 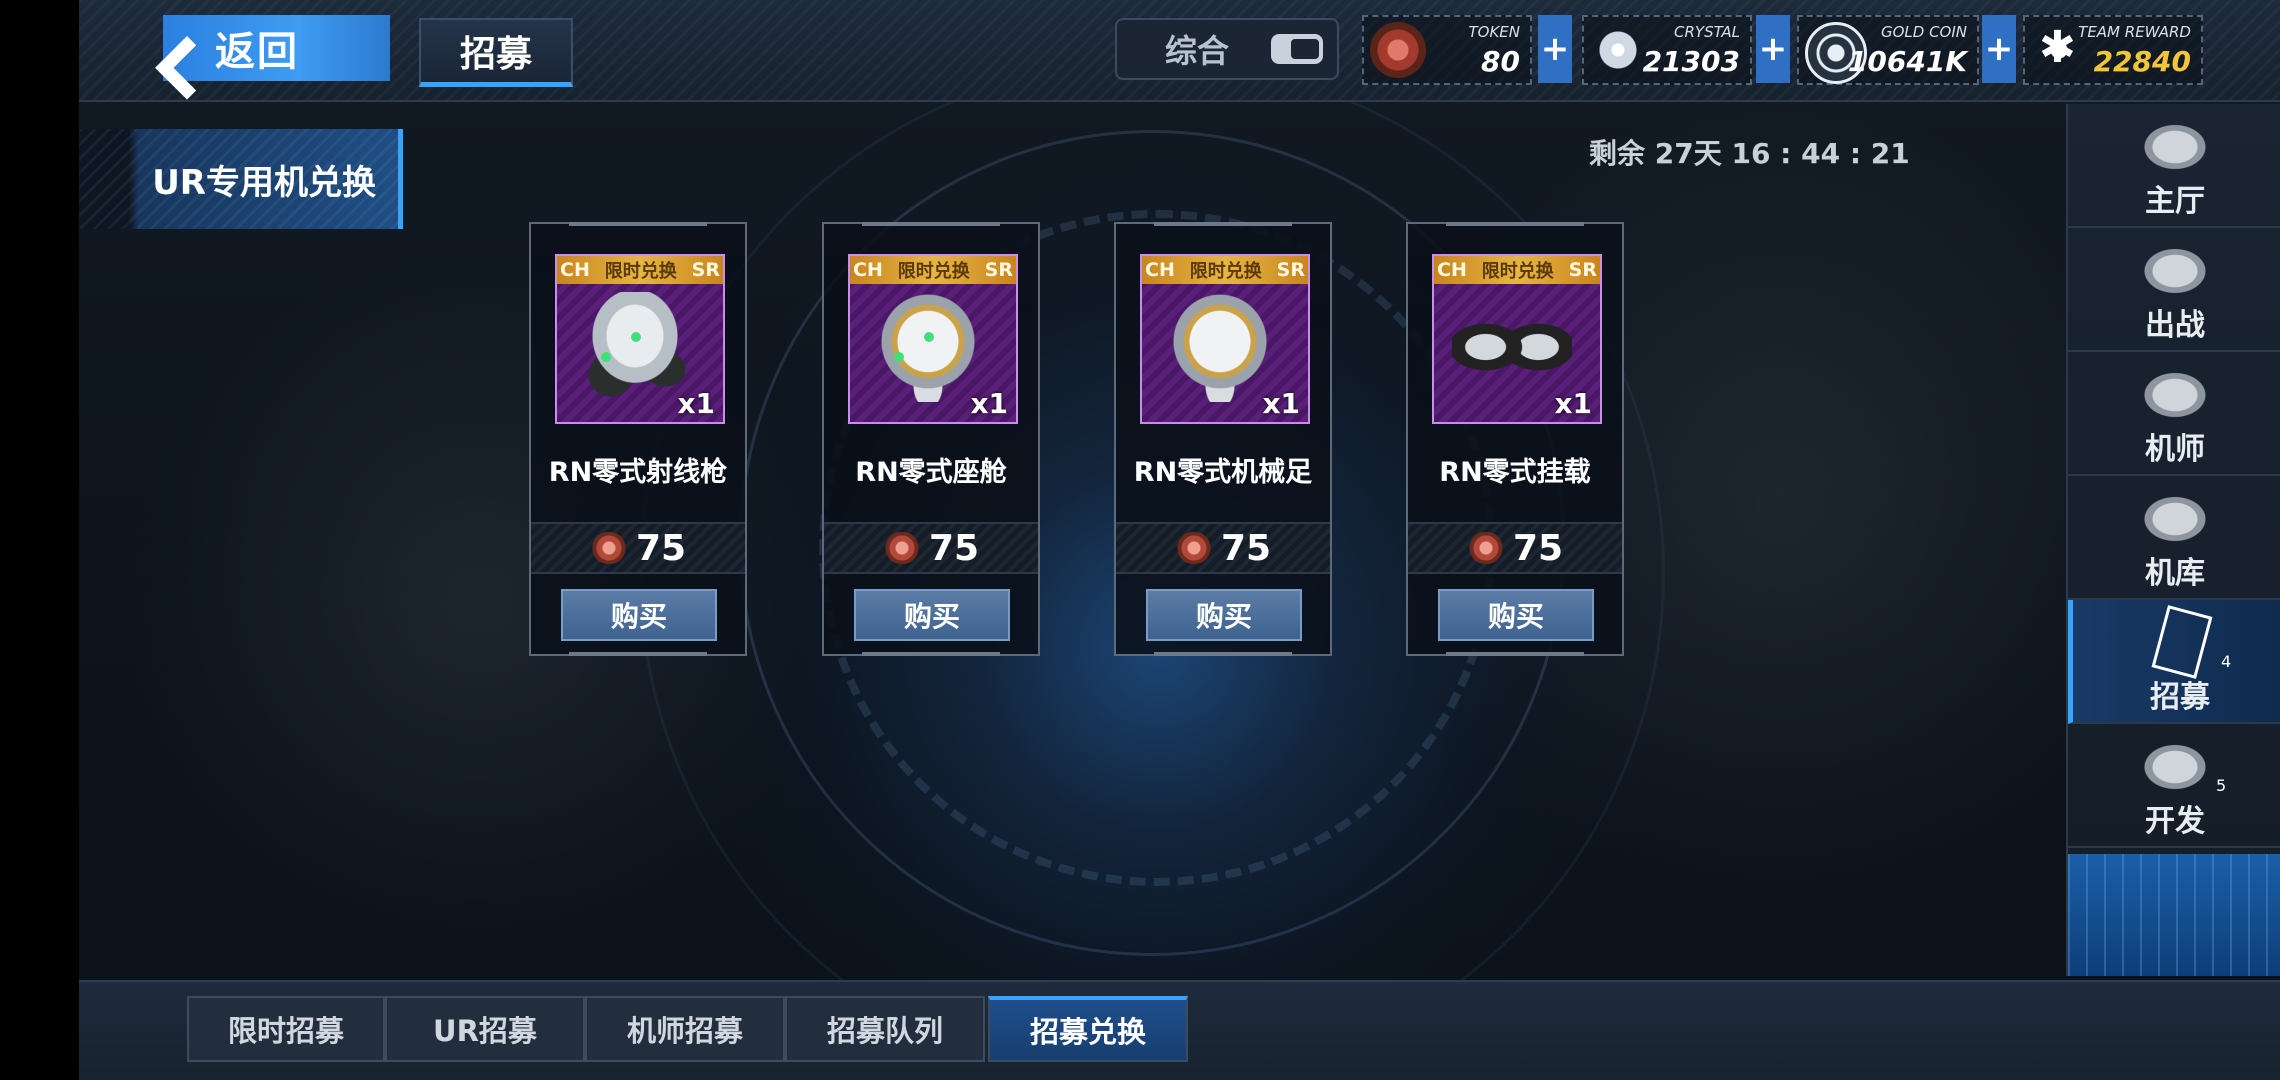 I want to click on category-tag: UR专用机兑换, so click(x=241, y=179).